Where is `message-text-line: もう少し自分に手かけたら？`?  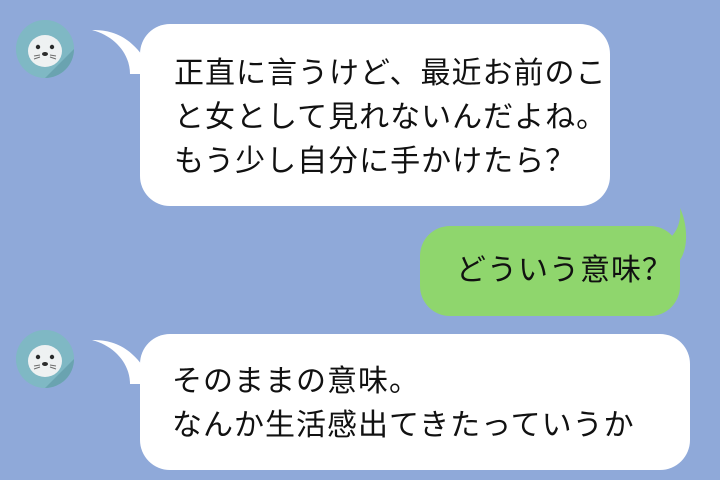 message-text-line: もう少し自分に手かけたら？ is located at coordinates (375, 161).